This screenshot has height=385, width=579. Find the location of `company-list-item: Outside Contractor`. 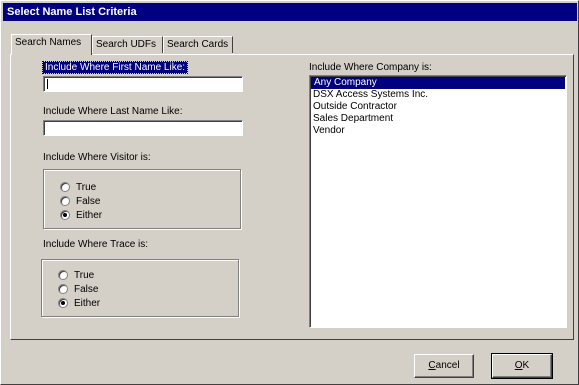

company-list-item: Outside Contractor is located at coordinates (438, 107).